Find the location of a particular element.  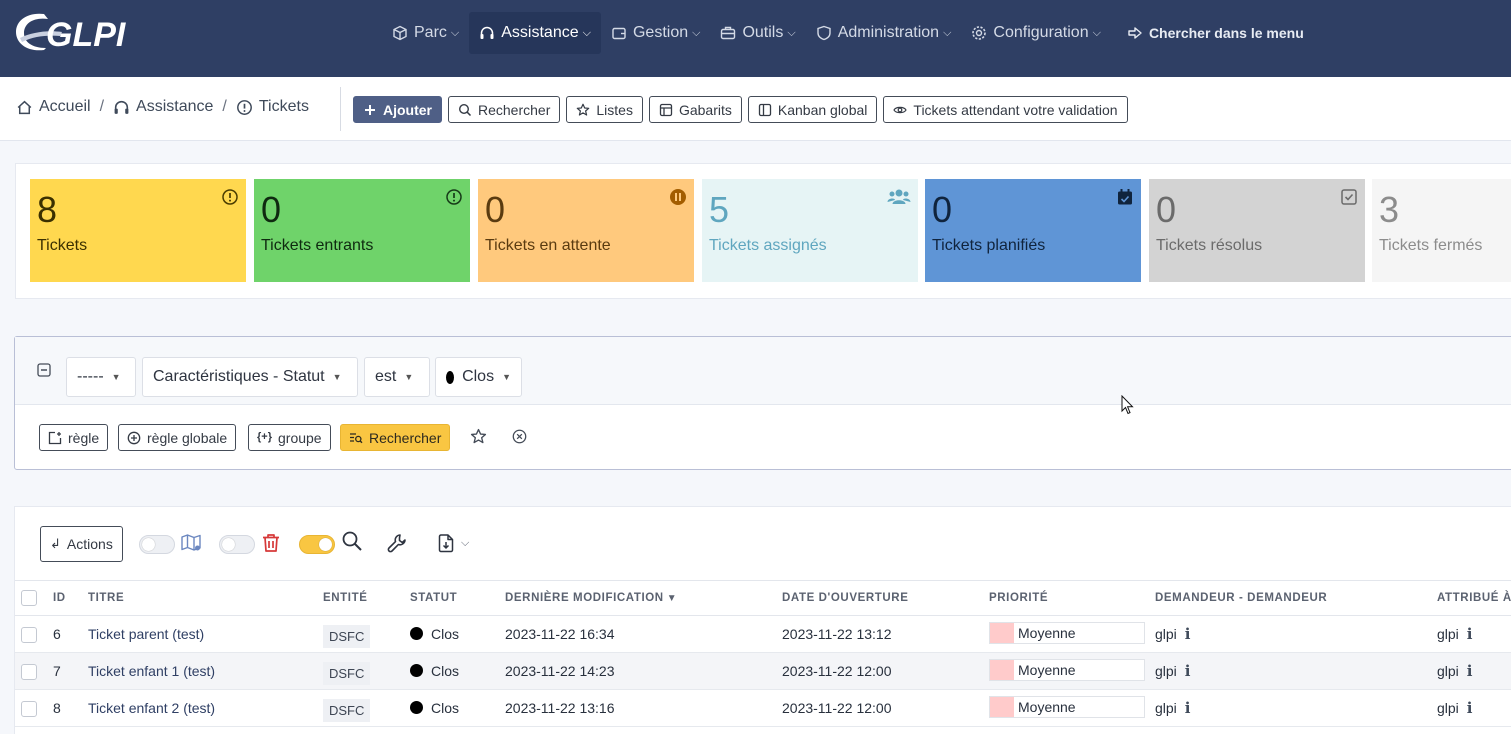

braces-plus-icon: {+} is located at coordinates (264, 436).